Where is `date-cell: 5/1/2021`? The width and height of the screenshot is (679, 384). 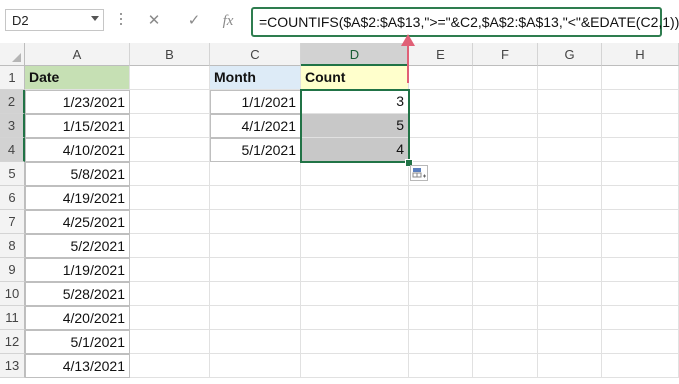 date-cell: 5/1/2021 is located at coordinates (77, 342).